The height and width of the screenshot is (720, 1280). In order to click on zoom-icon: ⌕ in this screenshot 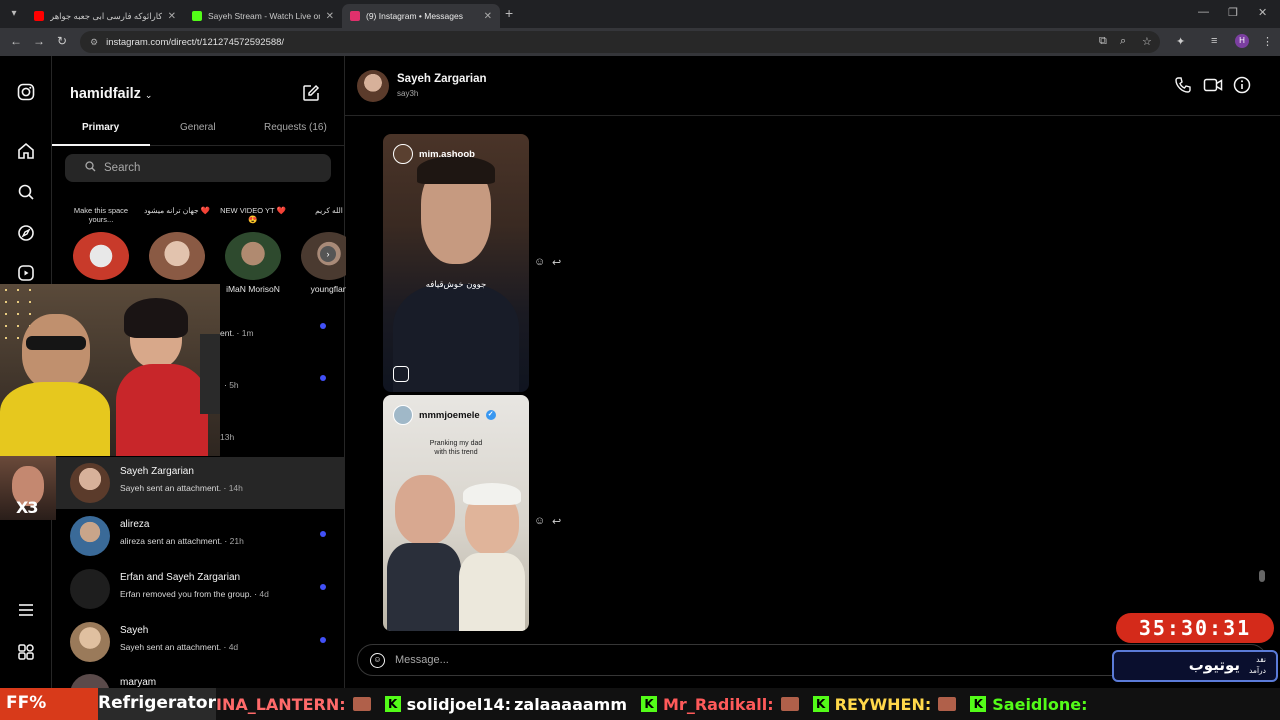, I will do `click(1123, 41)`.